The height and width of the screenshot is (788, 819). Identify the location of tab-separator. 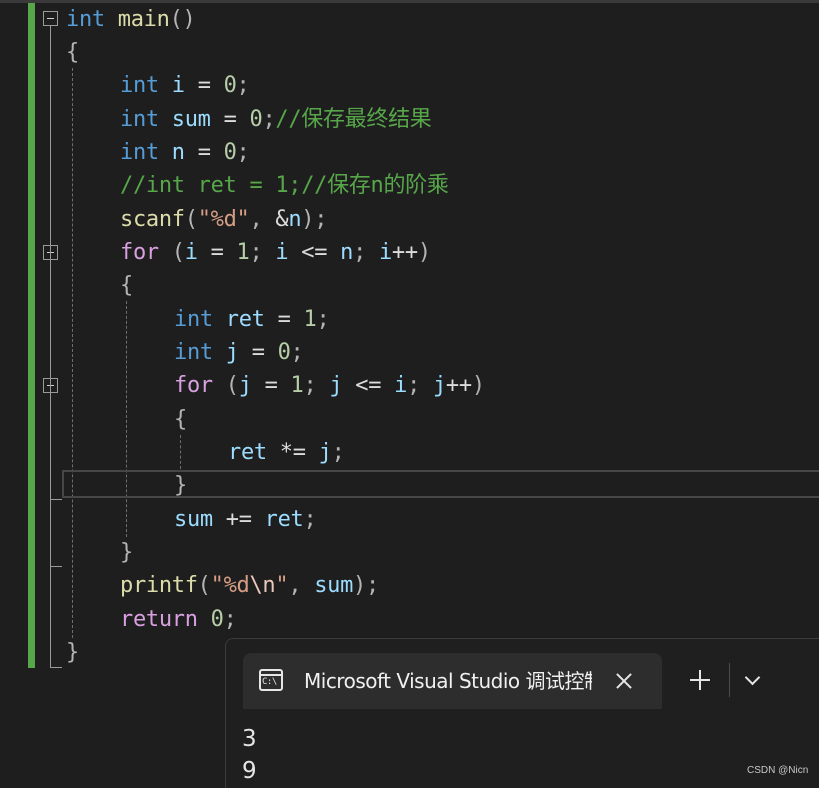
(729, 680).